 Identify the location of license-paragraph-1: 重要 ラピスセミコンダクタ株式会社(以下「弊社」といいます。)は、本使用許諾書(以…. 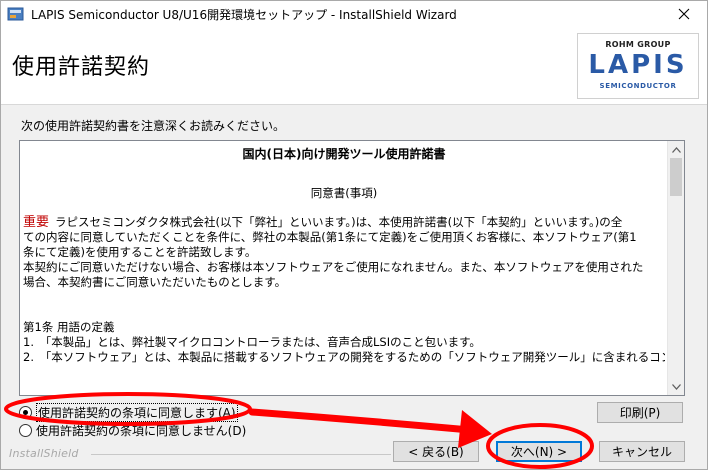
(344, 252).